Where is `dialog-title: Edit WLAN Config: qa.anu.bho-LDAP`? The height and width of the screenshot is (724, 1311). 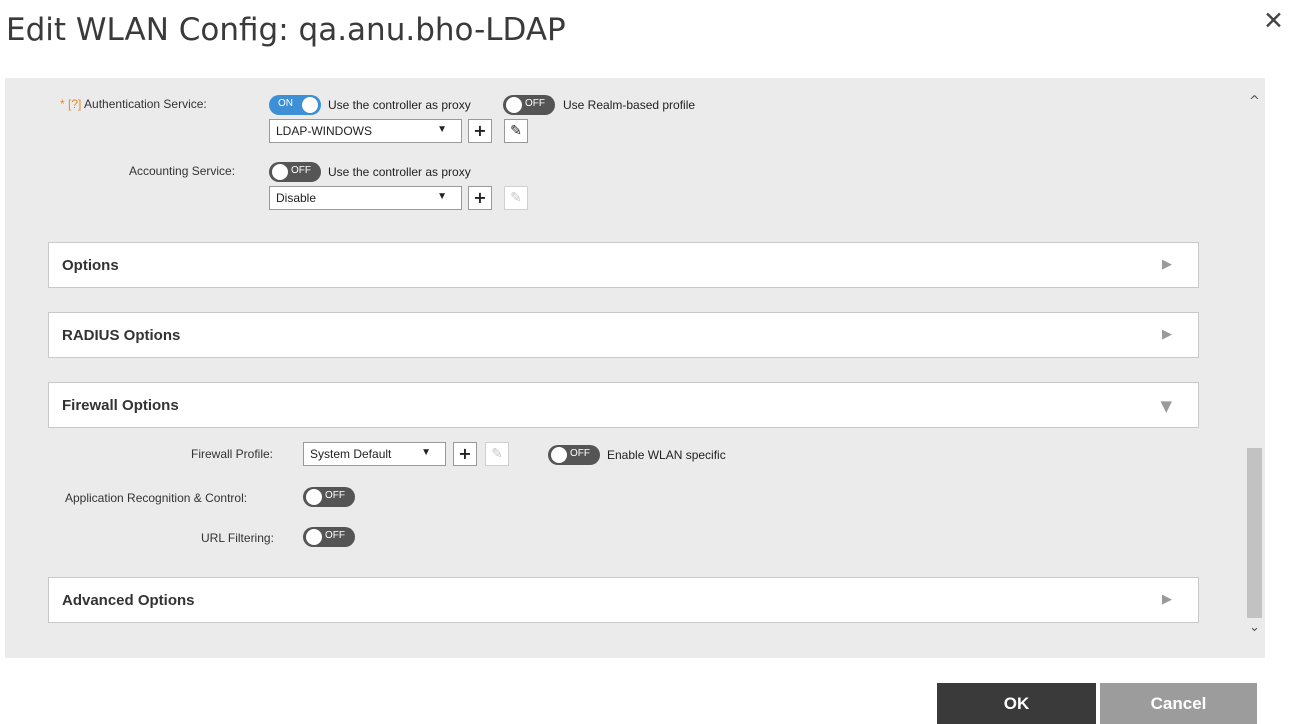 dialog-title: Edit WLAN Config: qa.anu.bho-LDAP is located at coordinates (286, 30).